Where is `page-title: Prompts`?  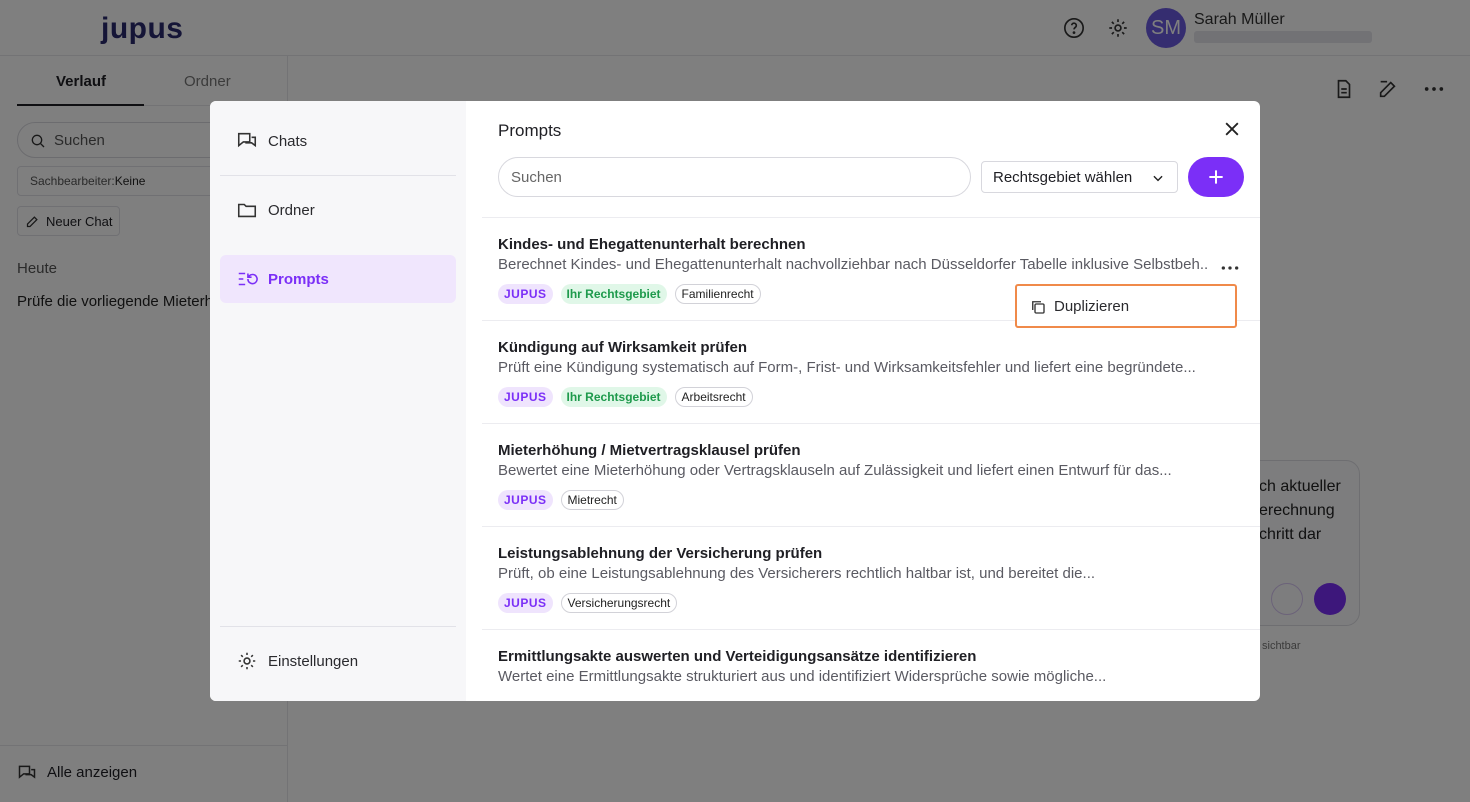 page-title: Prompts is located at coordinates (530, 130).